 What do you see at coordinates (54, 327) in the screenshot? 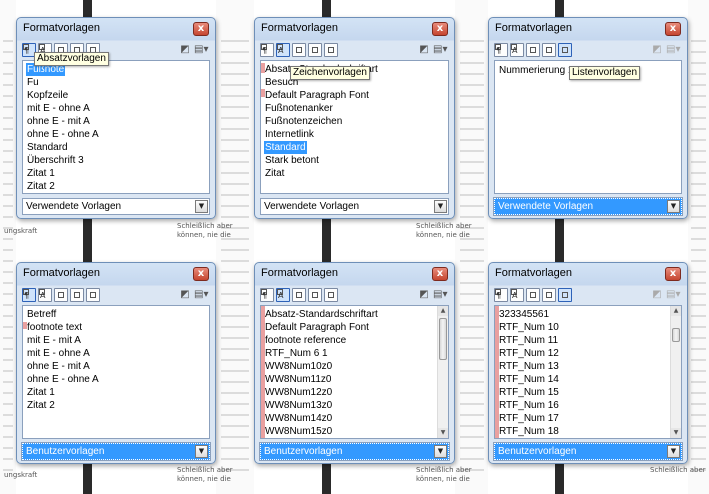
I see `style-list-item: footnote text` at bounding box center [54, 327].